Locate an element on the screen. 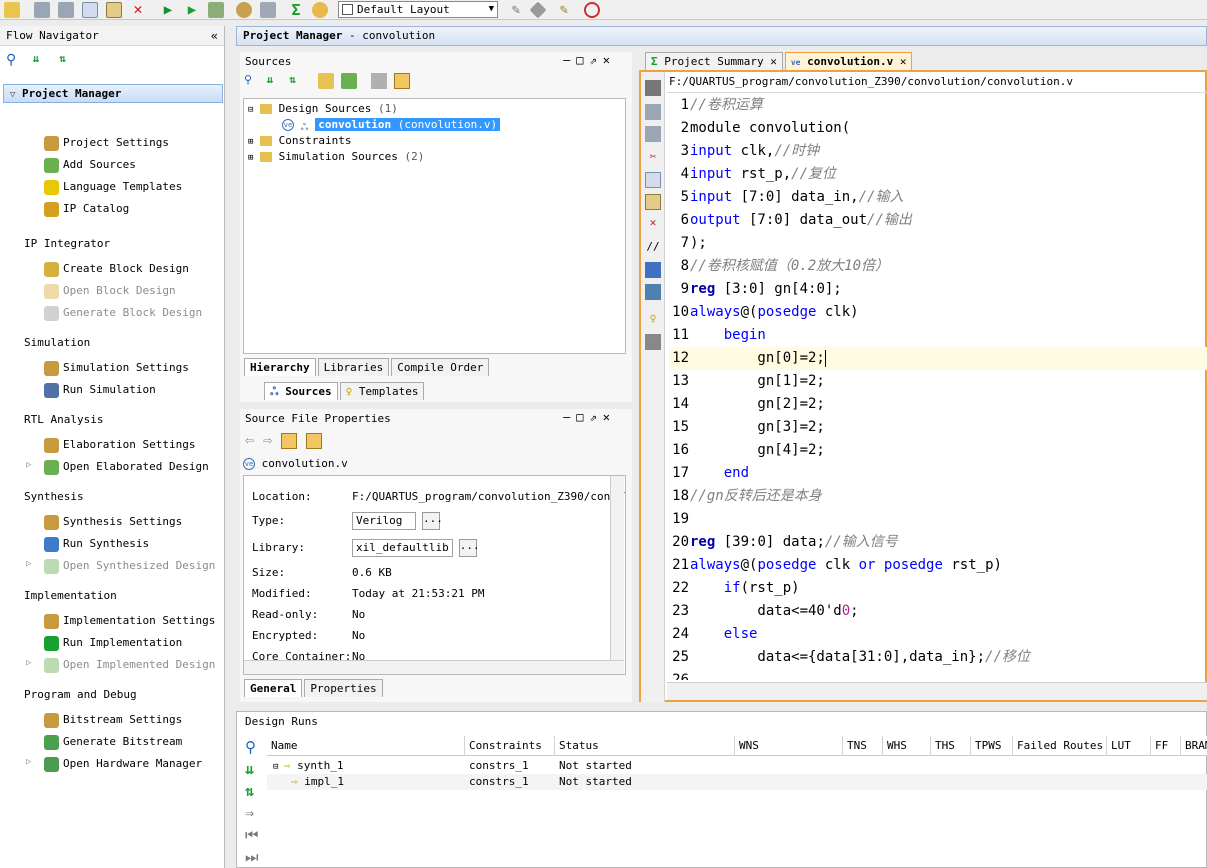  table-row: ⇨ impl_1 constrs_1 Not started is located at coordinates (737, 782).